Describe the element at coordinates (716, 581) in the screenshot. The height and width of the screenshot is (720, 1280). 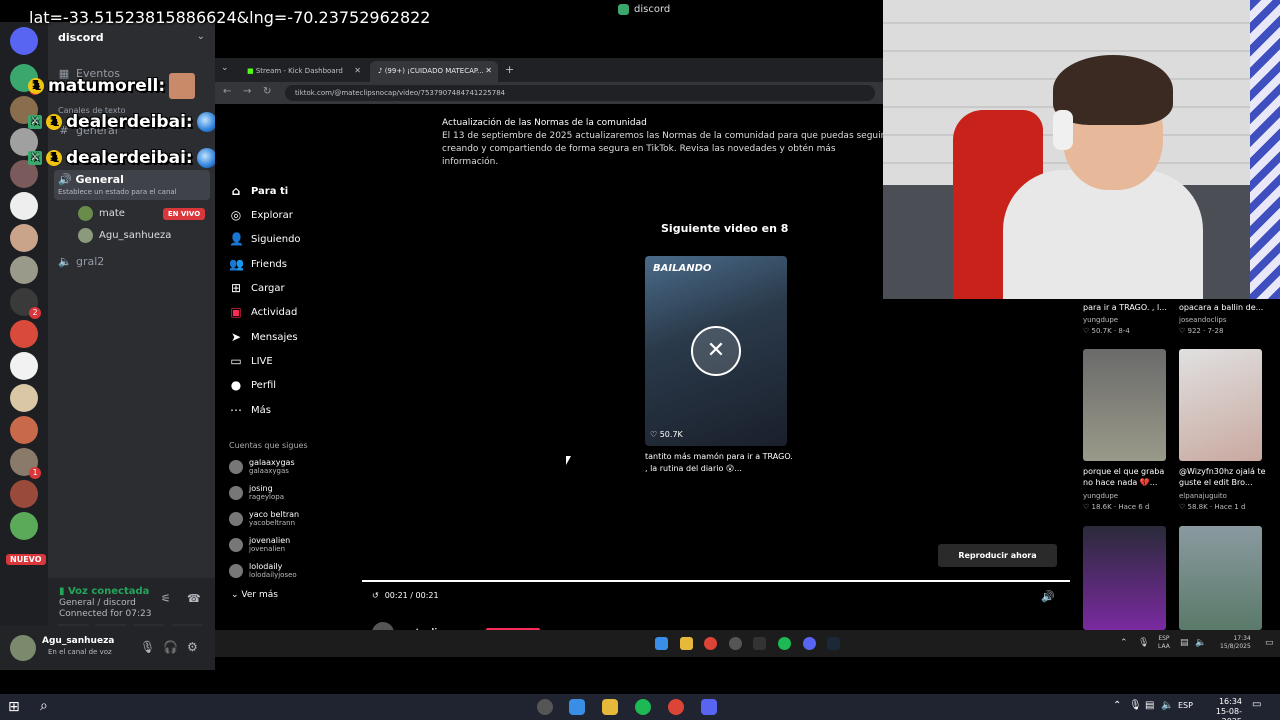
I see `video-progress-bar` at that location.